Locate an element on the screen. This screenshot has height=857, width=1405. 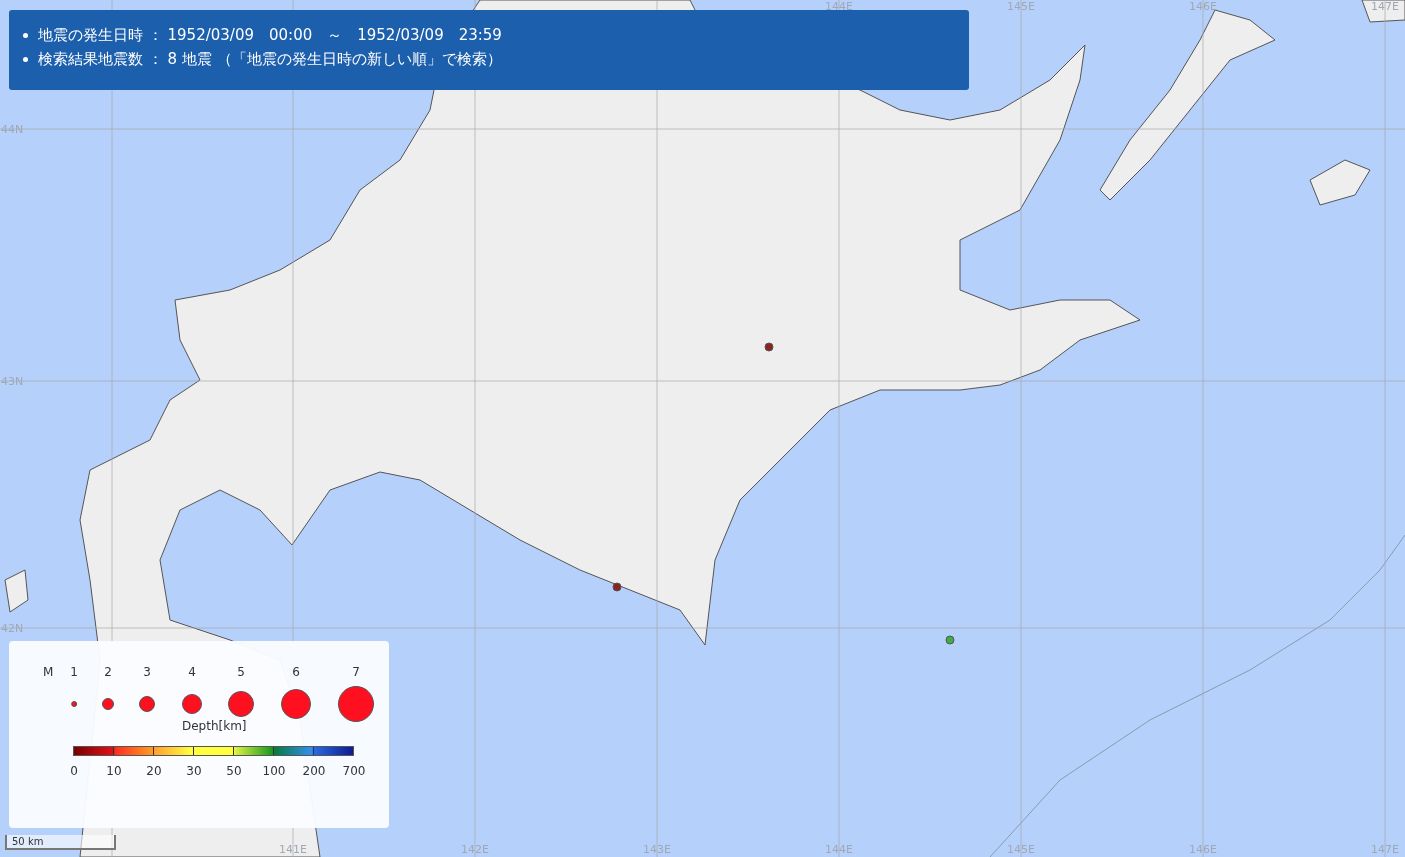
longitude-label: 142E is located at coordinates (475, 849).